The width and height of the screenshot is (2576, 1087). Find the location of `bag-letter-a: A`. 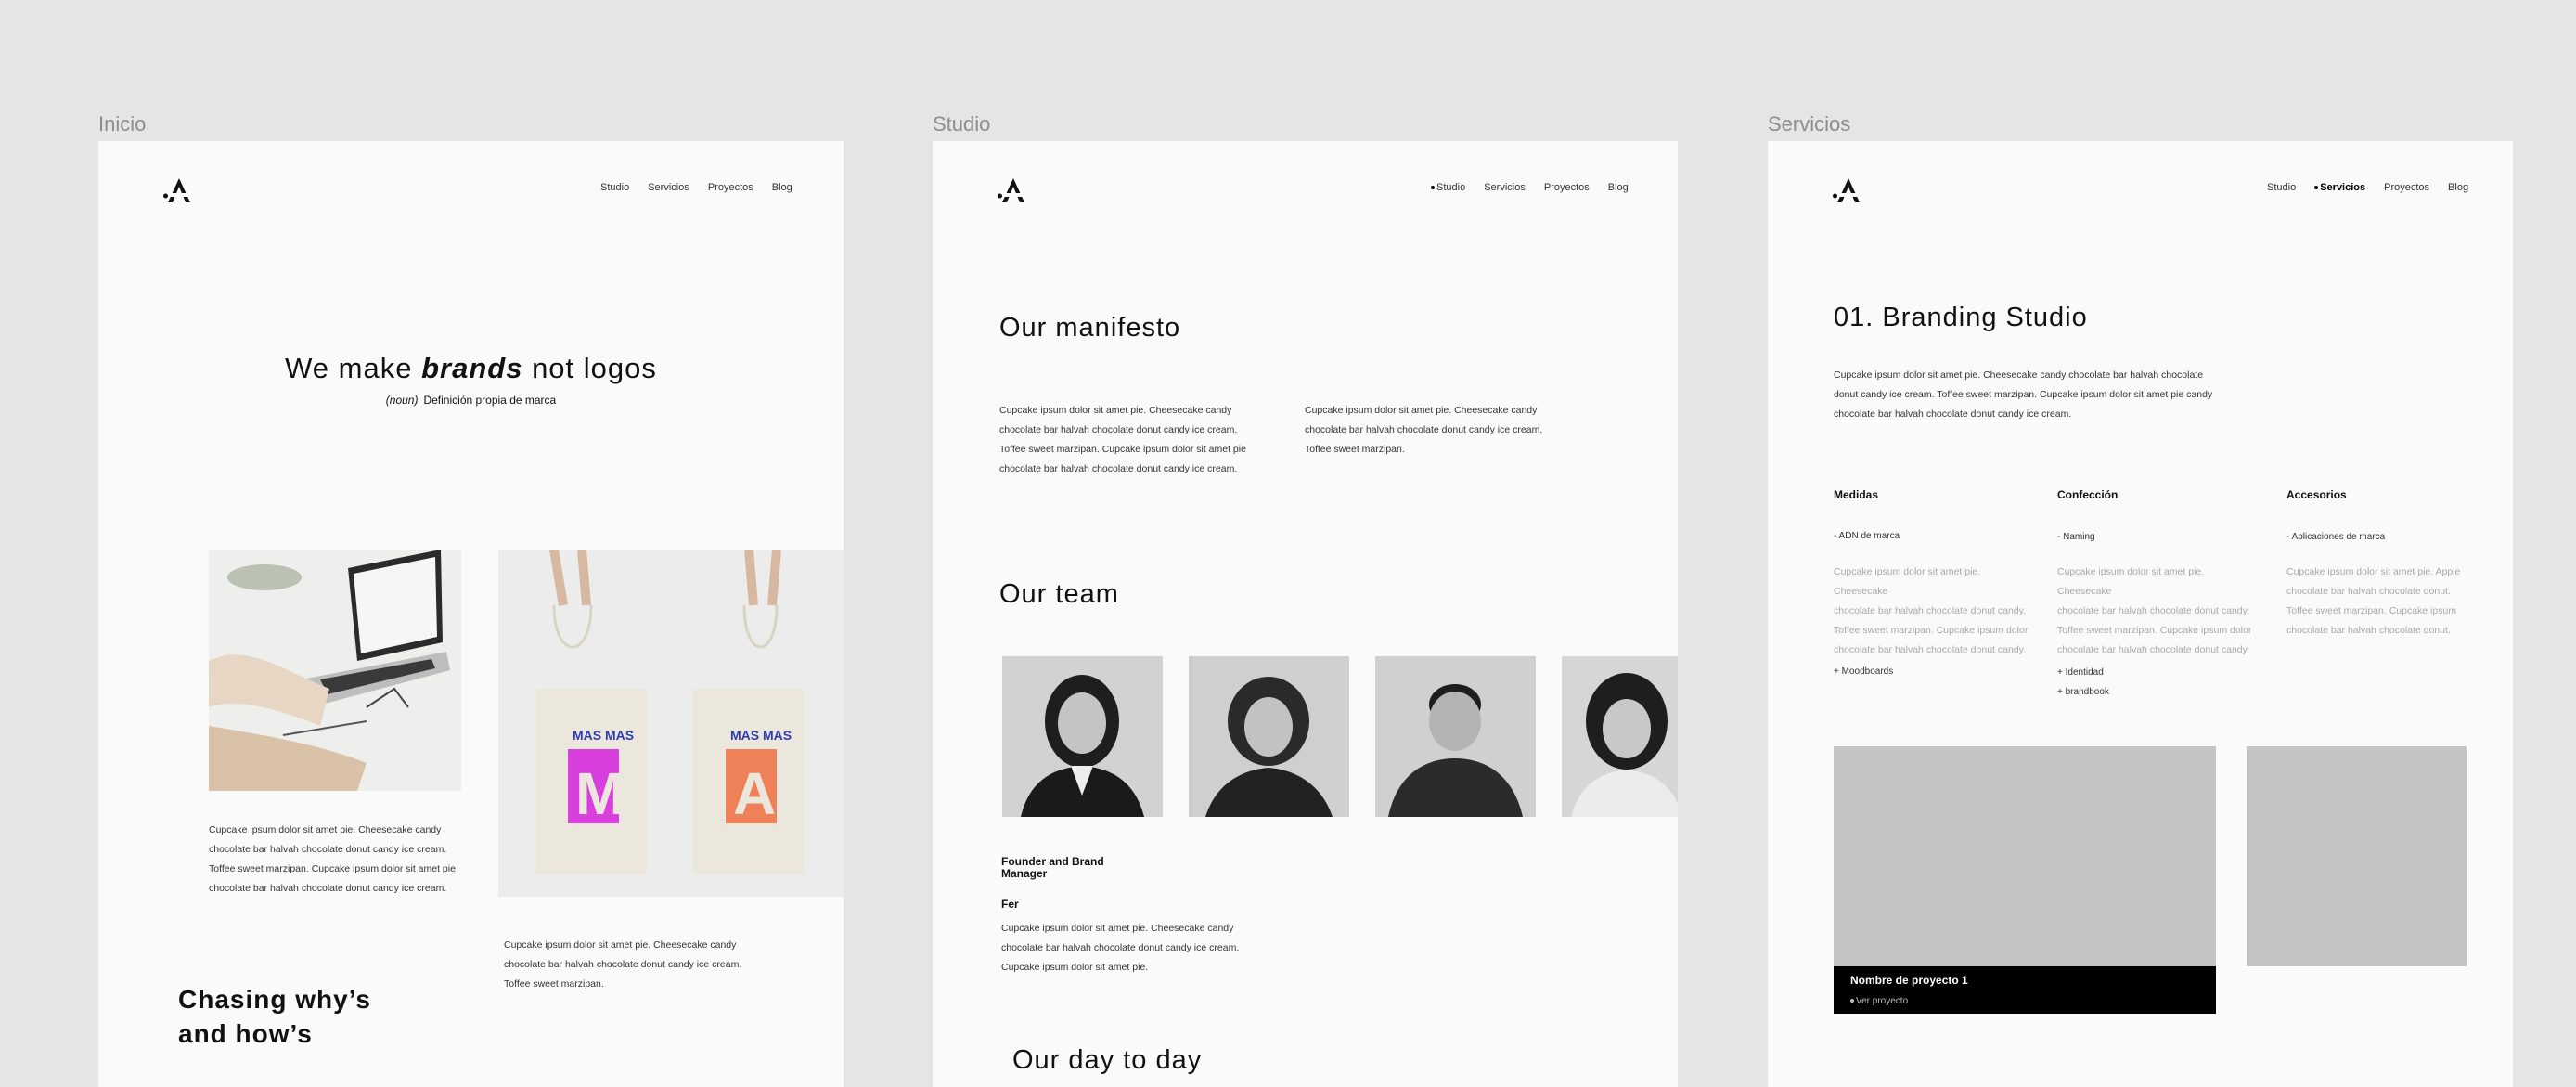

bag-letter-a: A is located at coordinates (755, 794).